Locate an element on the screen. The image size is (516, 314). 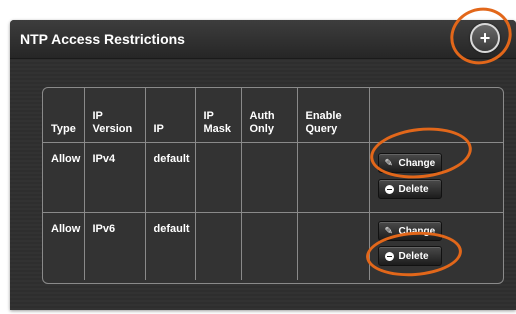
add-restriction-button: + is located at coordinates (485, 38).